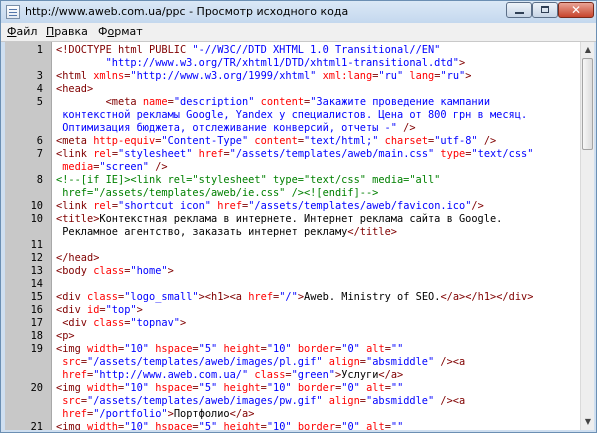  Describe the element at coordinates (71, 388) in the screenshot. I see `code-token: <img` at that location.